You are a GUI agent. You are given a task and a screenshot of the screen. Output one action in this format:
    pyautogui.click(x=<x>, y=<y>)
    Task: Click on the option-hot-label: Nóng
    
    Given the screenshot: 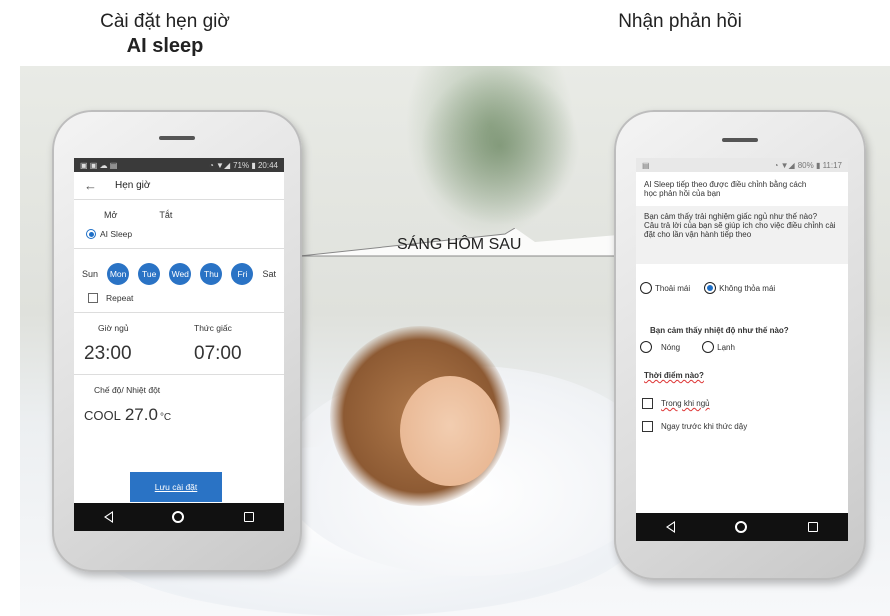 What is the action you would take?
    pyautogui.click(x=671, y=347)
    